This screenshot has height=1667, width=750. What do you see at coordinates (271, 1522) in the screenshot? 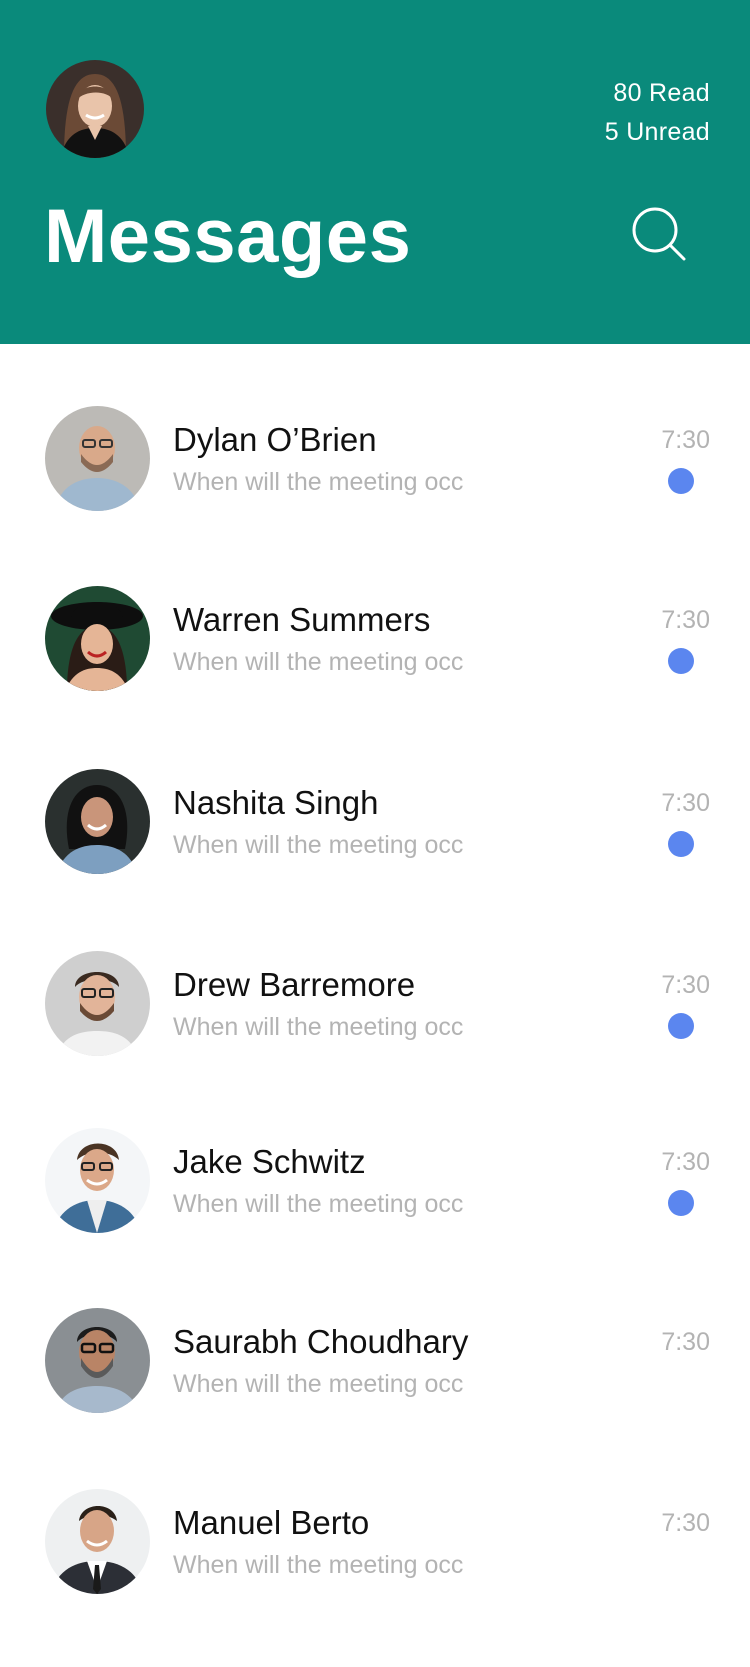
I see `contact-name: Manuel Berto` at bounding box center [271, 1522].